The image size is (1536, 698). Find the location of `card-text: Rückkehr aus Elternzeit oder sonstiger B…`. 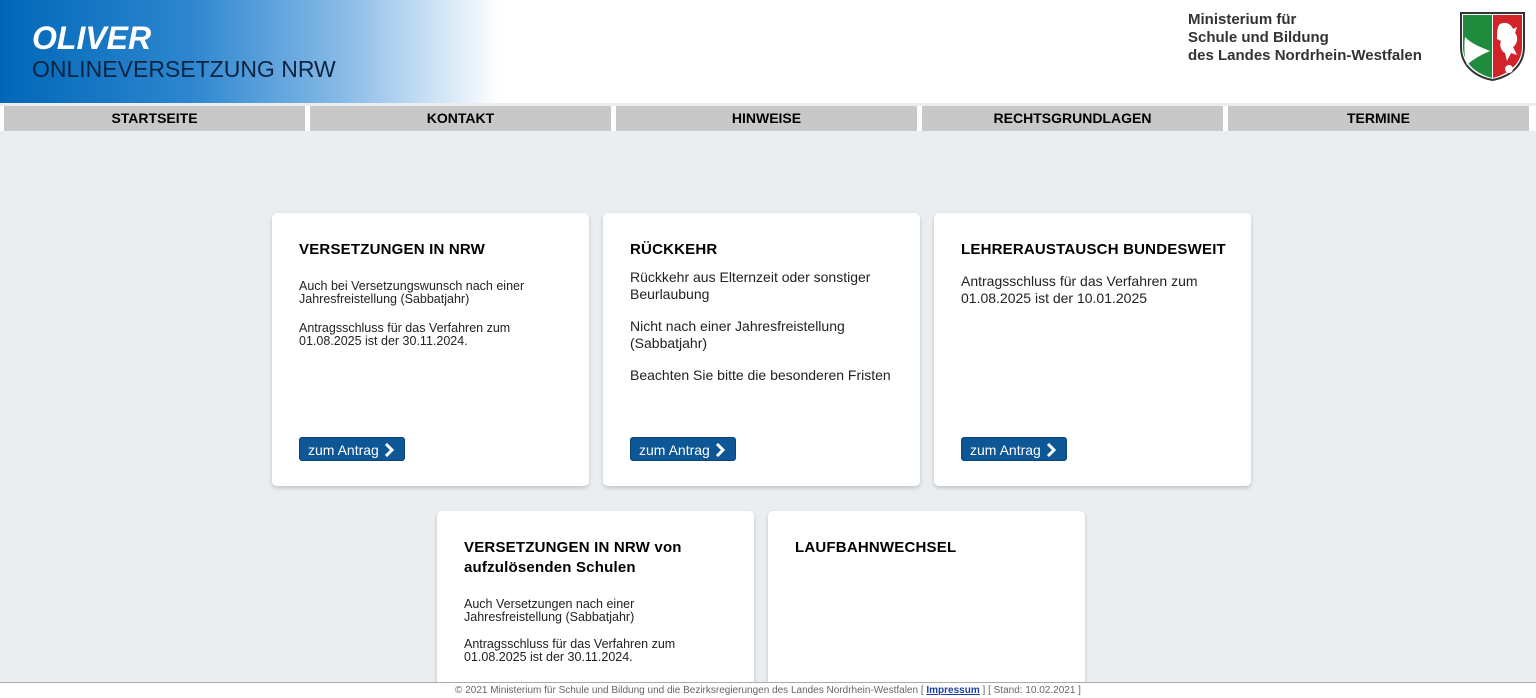

card-text: Rückkehr aus Elternzeit oder sonstiger B… is located at coordinates (750, 285).